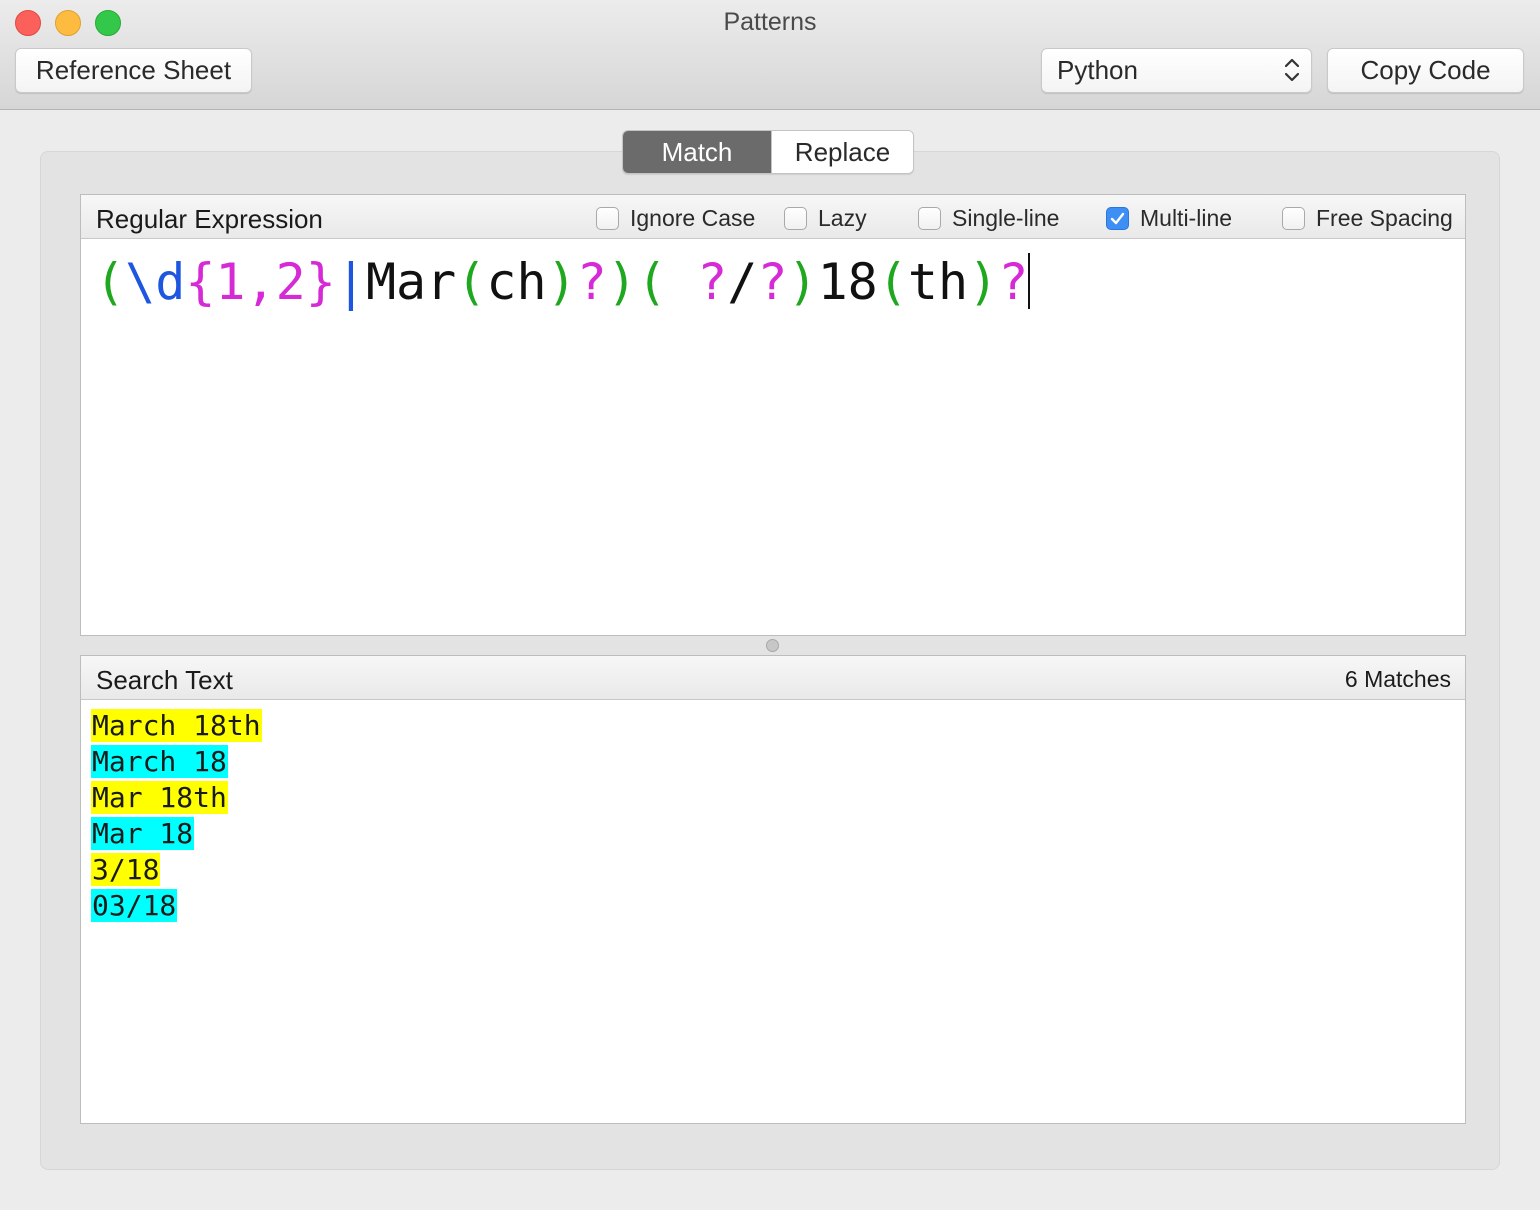 The image size is (1540, 1210). I want to click on window-title: Patterns, so click(770, 22).